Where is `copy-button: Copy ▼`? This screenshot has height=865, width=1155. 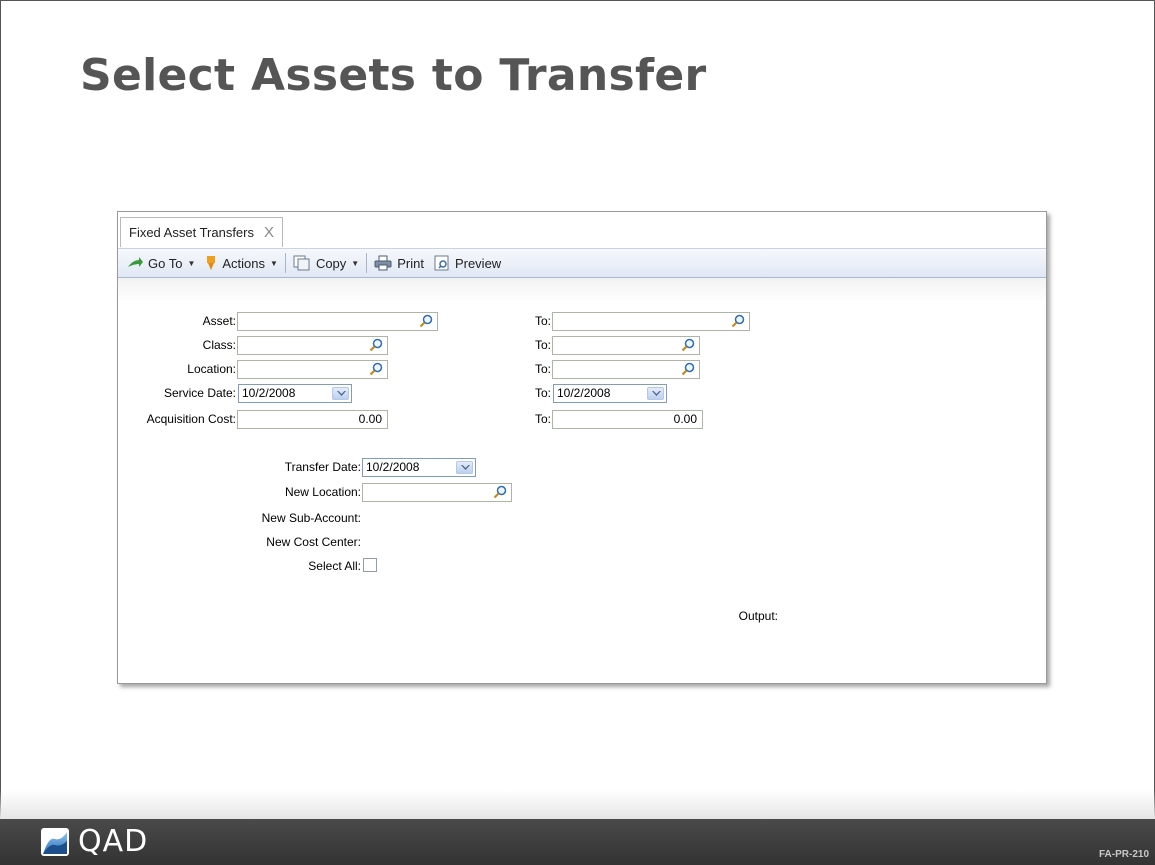 copy-button: Copy ▼ is located at coordinates (326, 263).